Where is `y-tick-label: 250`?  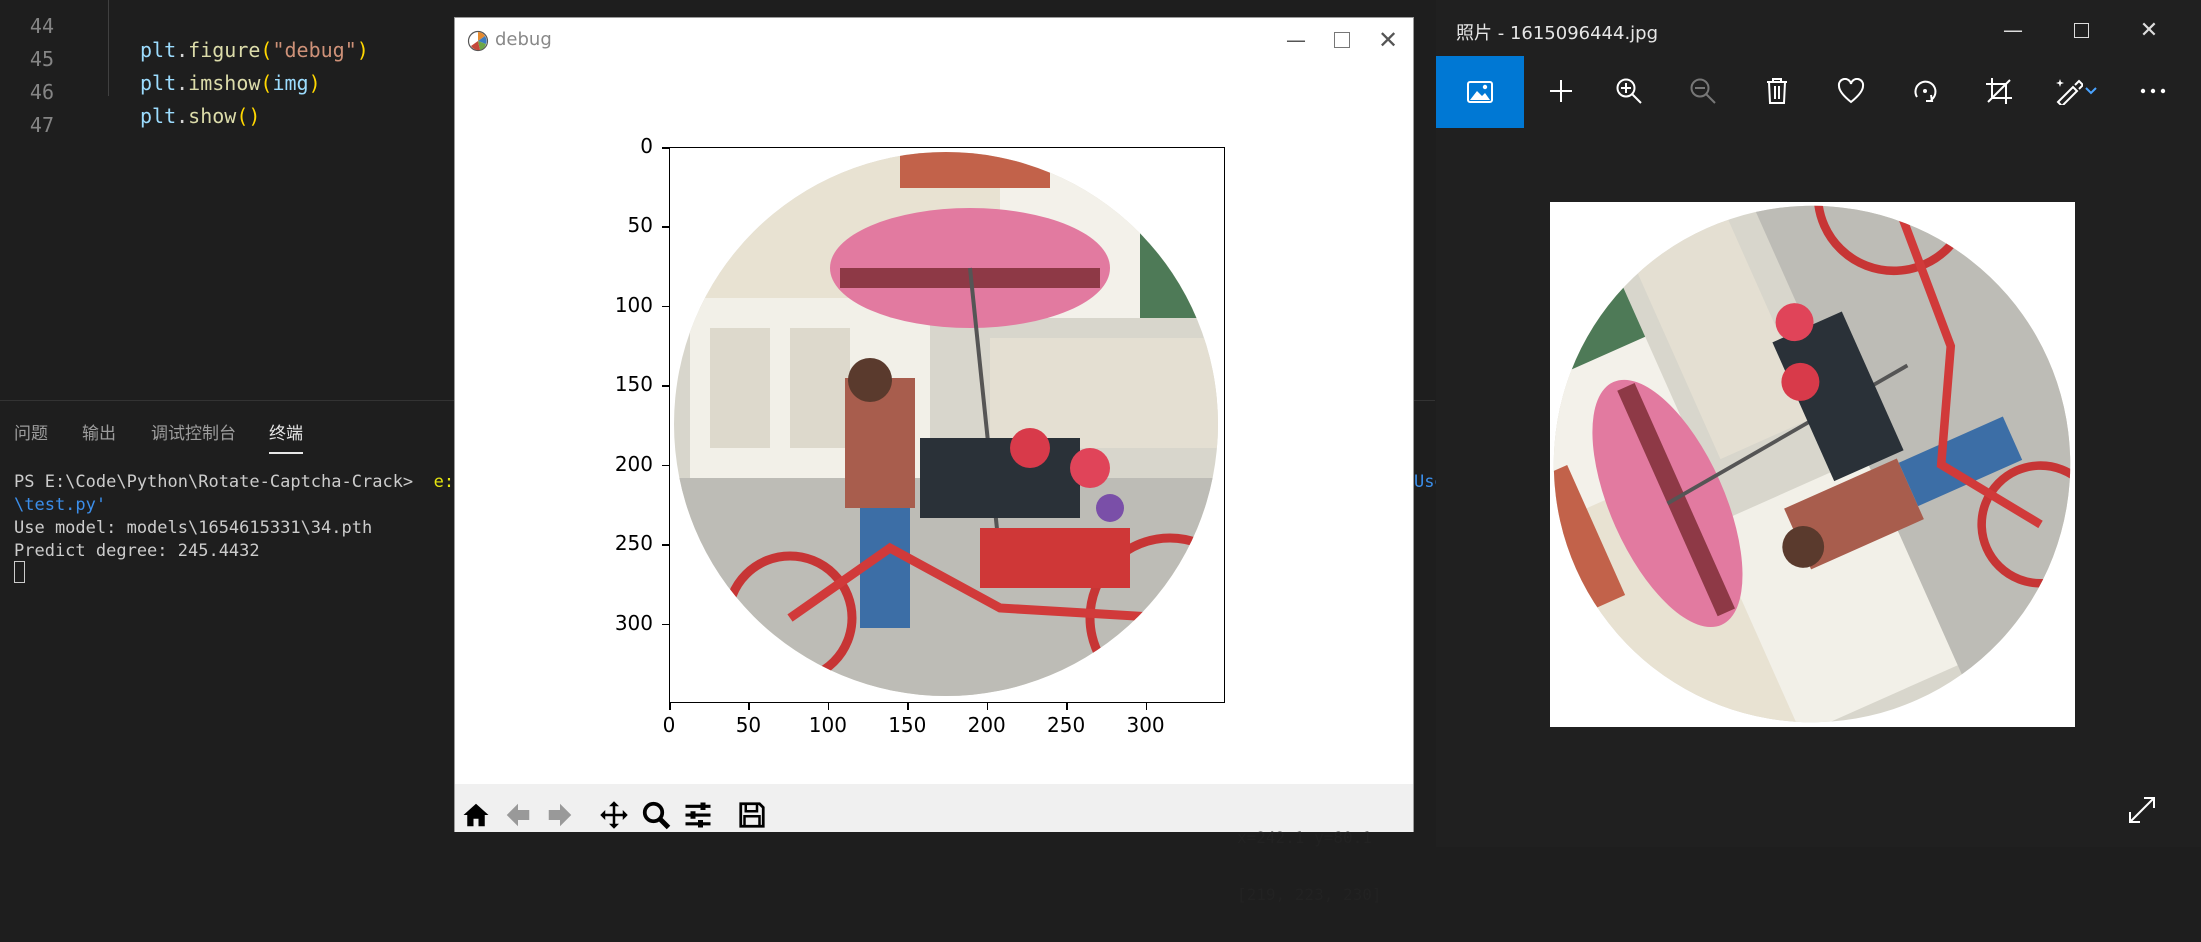 y-tick-label: 250 is located at coordinates (633, 543).